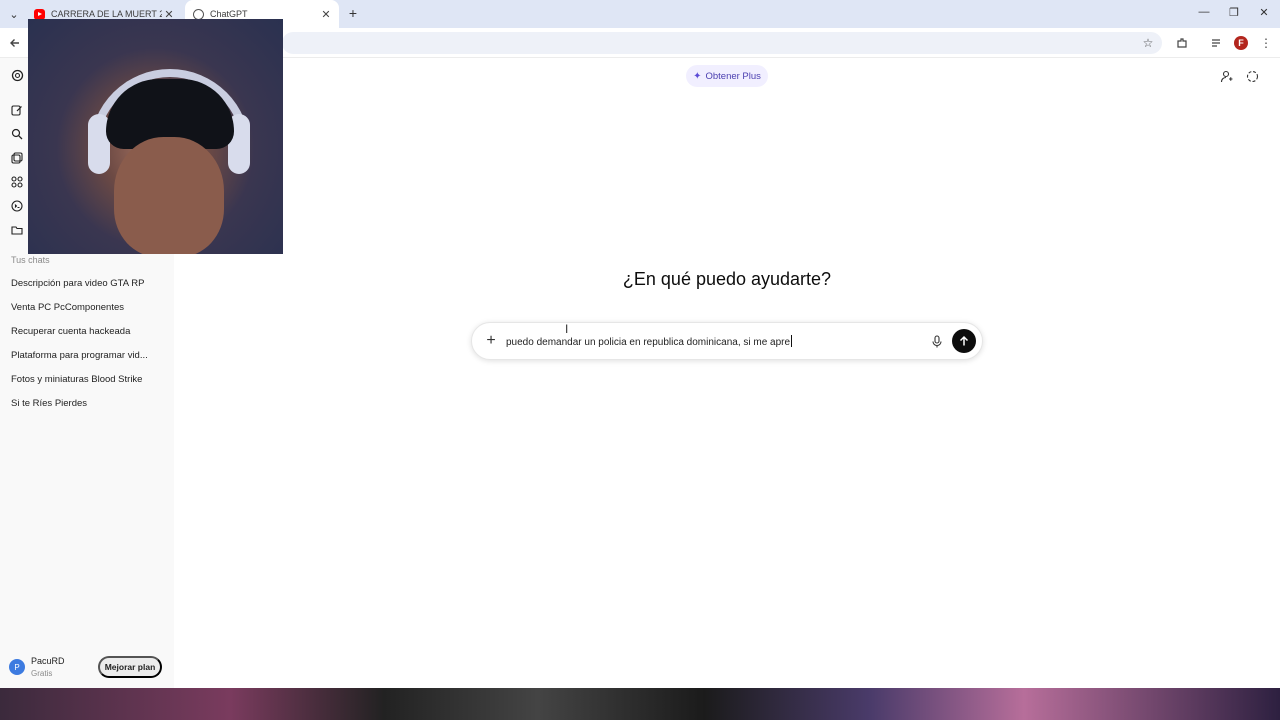  I want to click on address-bar, so click(722, 43).